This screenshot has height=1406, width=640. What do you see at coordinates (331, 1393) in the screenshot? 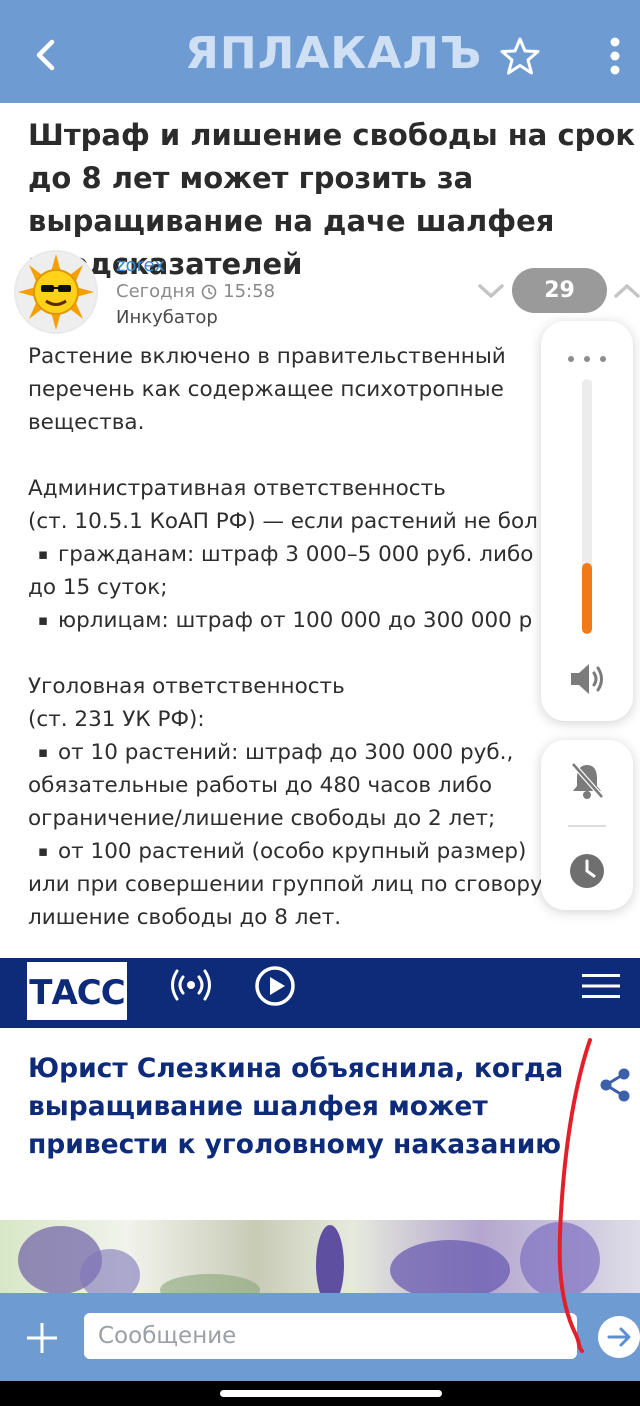
I see `home-gesture-bar` at bounding box center [331, 1393].